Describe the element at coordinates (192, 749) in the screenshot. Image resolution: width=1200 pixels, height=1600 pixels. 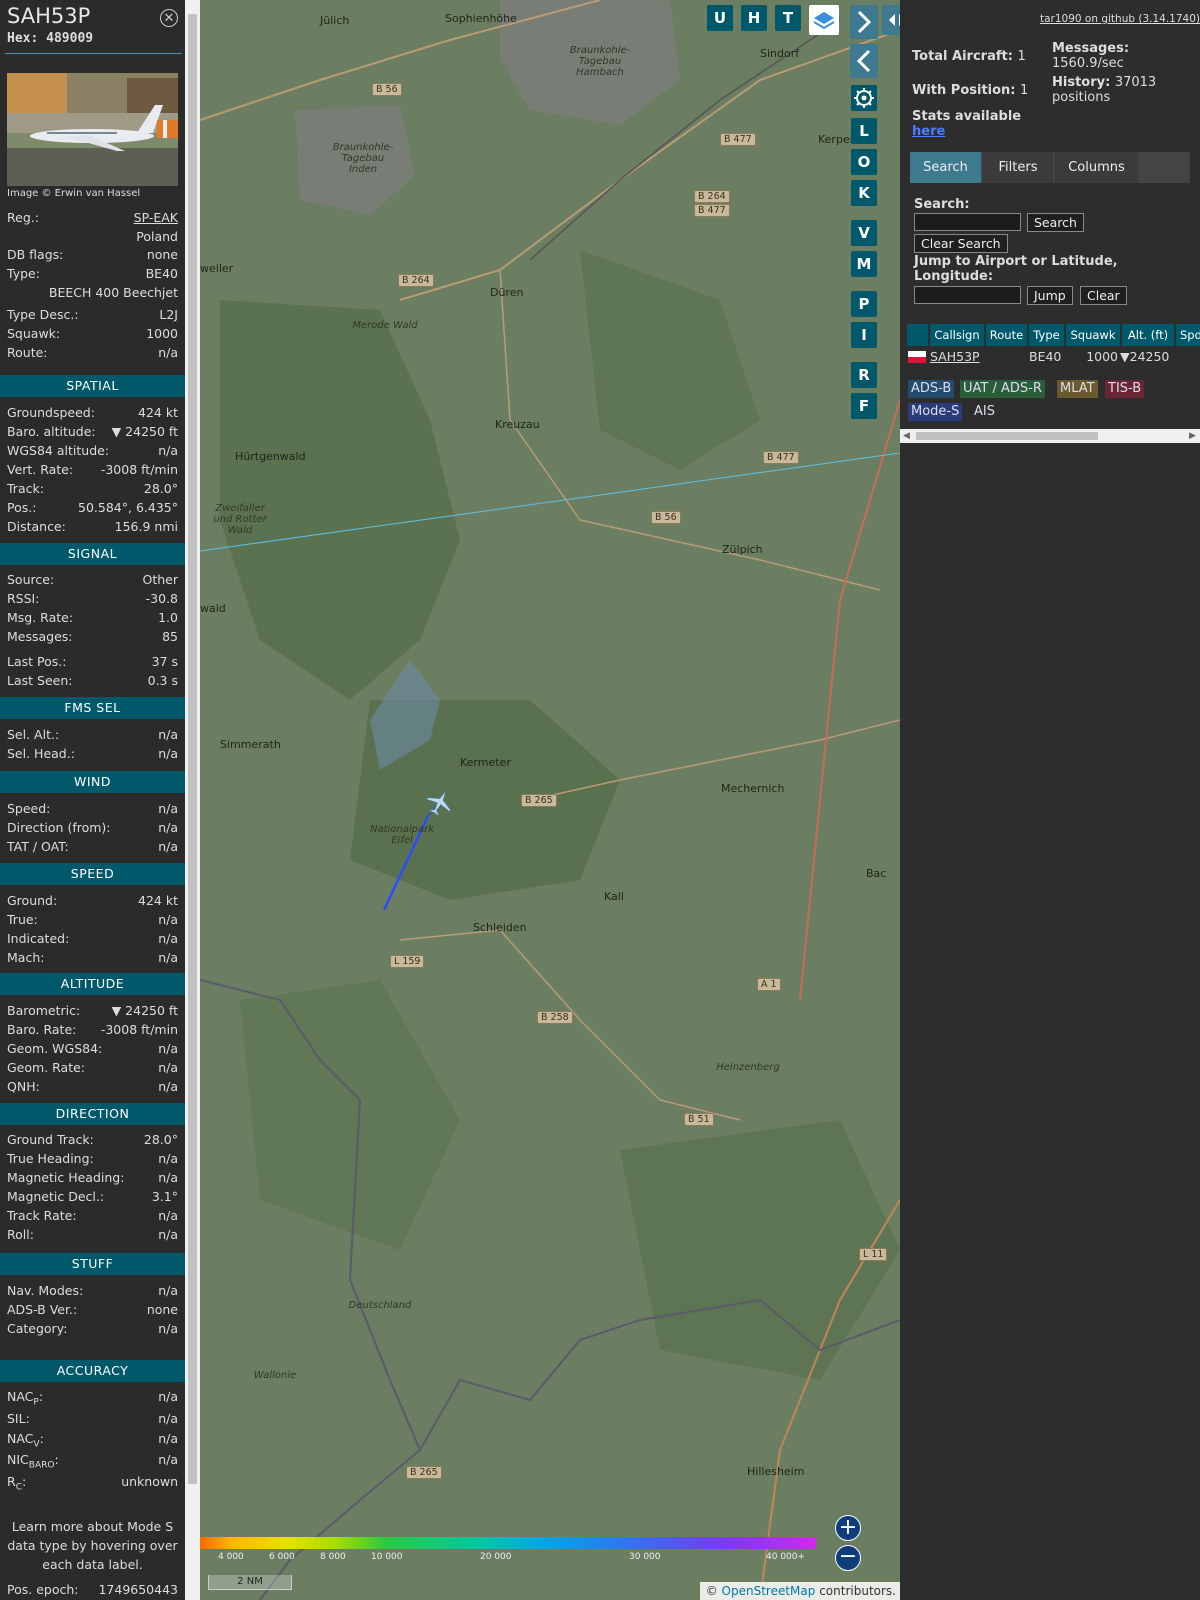
I see `scrollbar-thumb` at that location.